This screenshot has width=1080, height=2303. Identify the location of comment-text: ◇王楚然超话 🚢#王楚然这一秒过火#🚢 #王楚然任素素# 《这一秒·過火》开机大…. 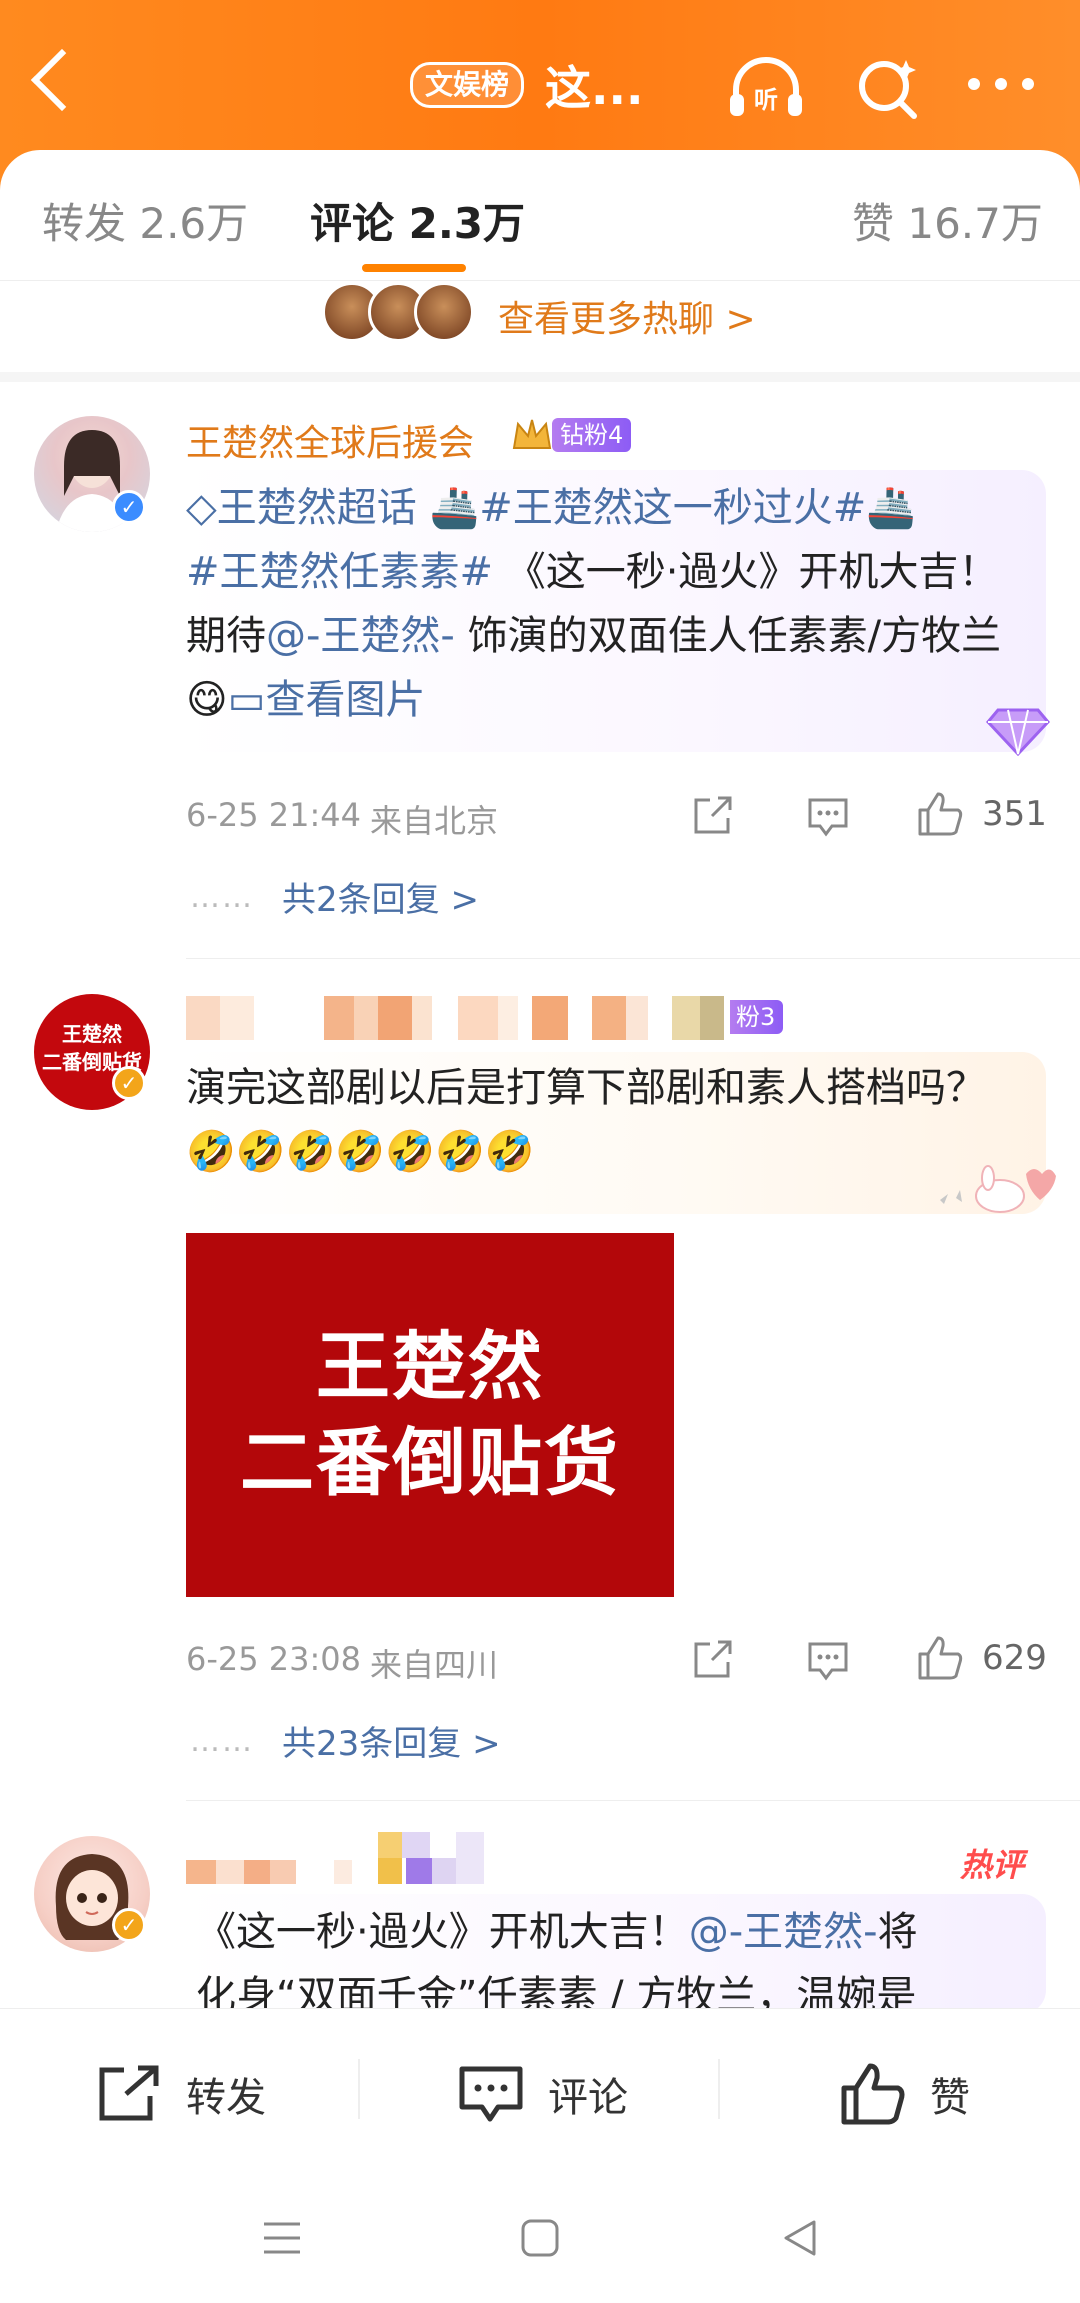
(594, 604).